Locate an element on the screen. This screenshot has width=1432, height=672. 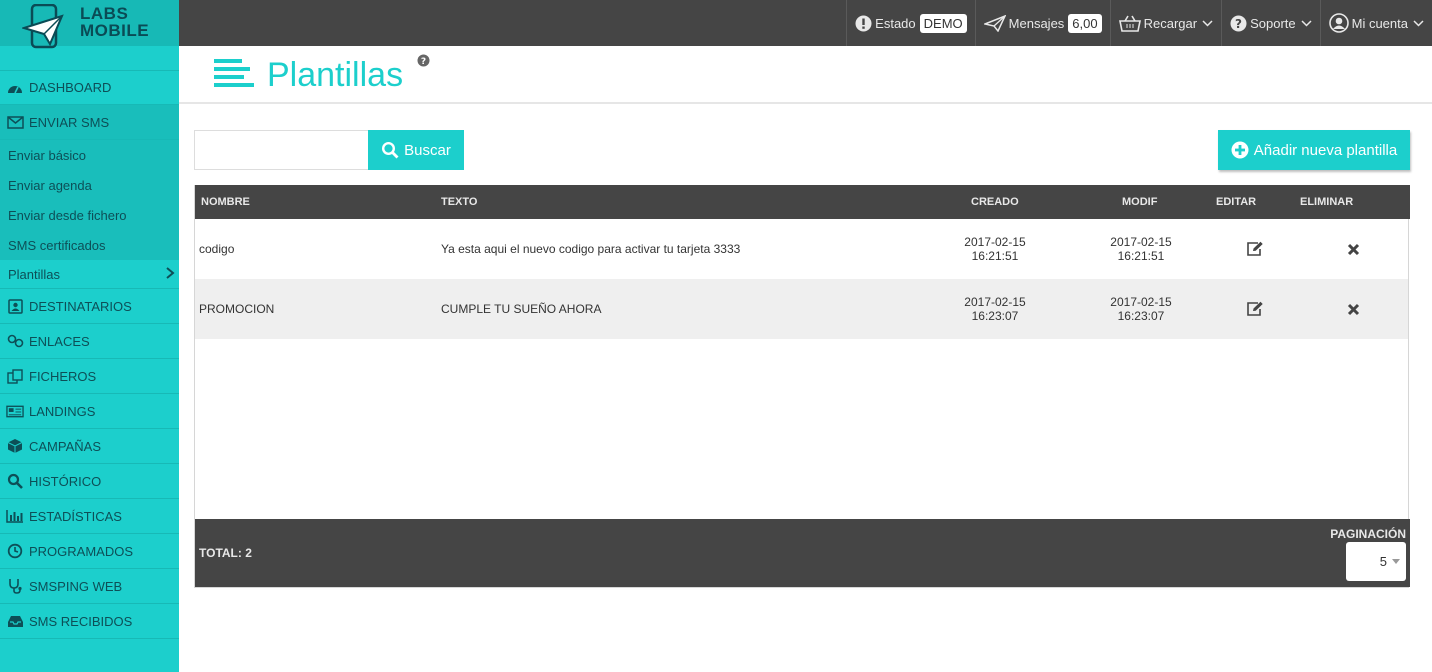
mensajes-badge: 6,00 is located at coordinates (1085, 23).